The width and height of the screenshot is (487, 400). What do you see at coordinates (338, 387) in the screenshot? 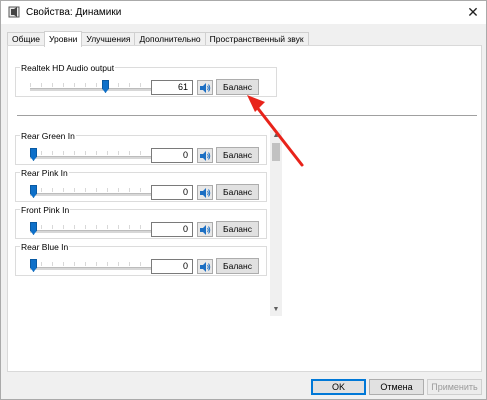
I see `ok-button: OK` at bounding box center [338, 387].